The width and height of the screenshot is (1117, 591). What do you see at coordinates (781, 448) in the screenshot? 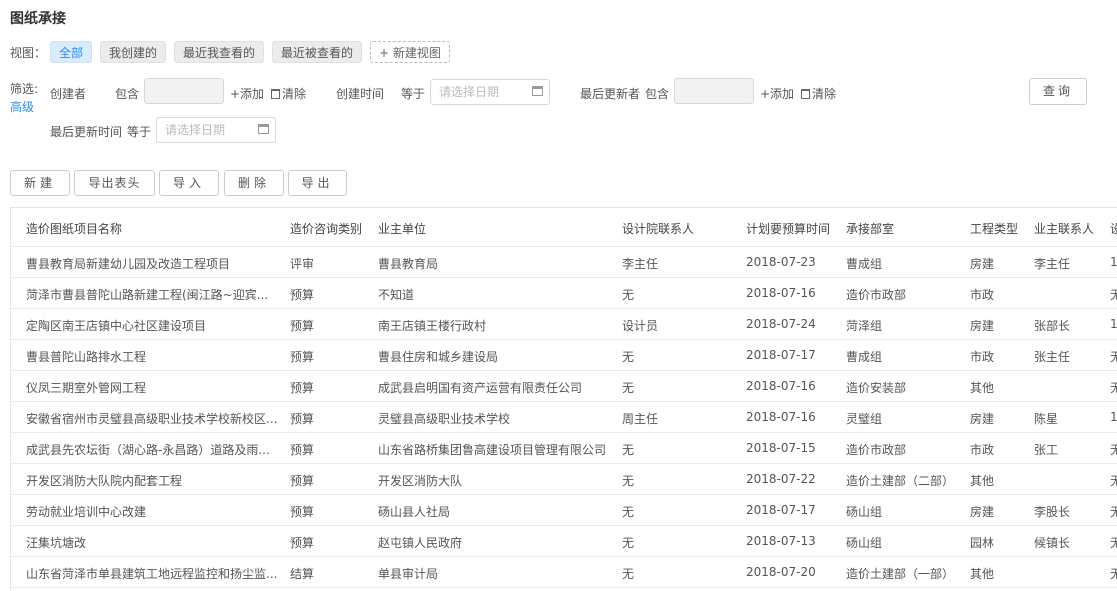
I see `table-cell: 2018-07-15` at bounding box center [781, 448].